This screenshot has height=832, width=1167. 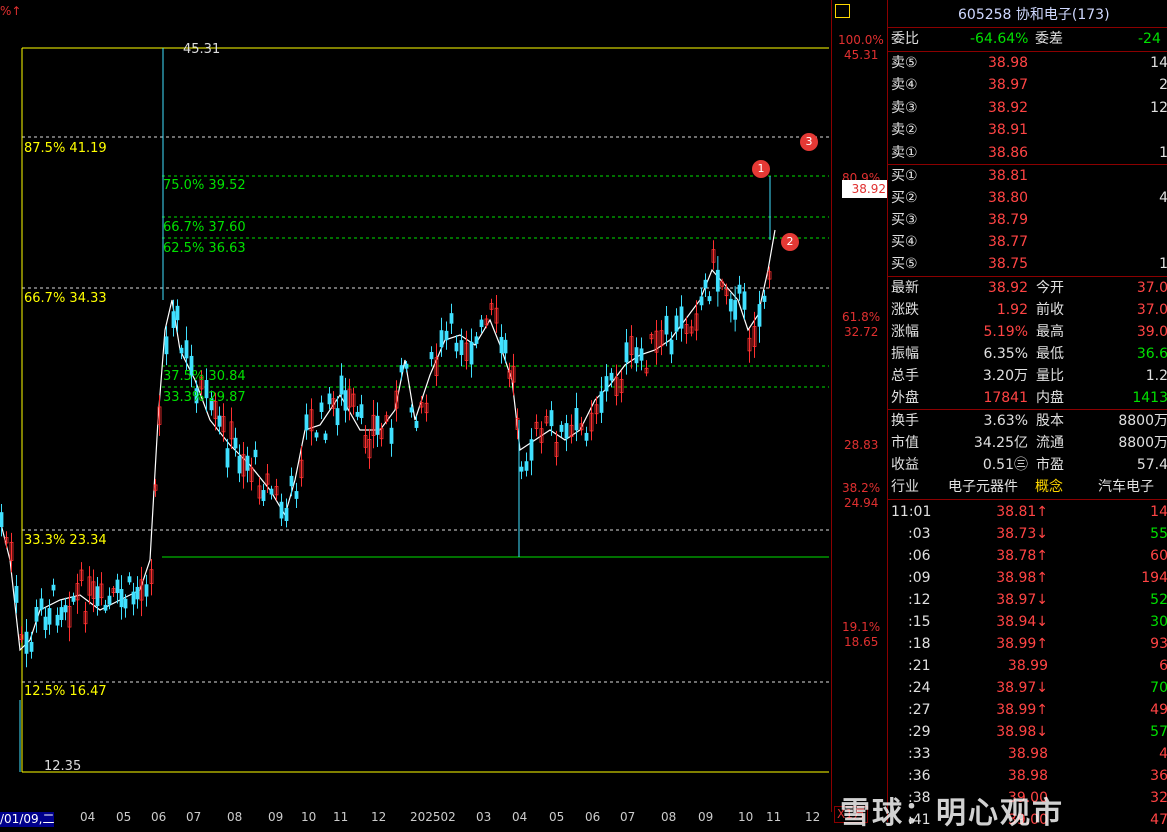 I want to click on tick-time: :21, so click(x=919, y=666).